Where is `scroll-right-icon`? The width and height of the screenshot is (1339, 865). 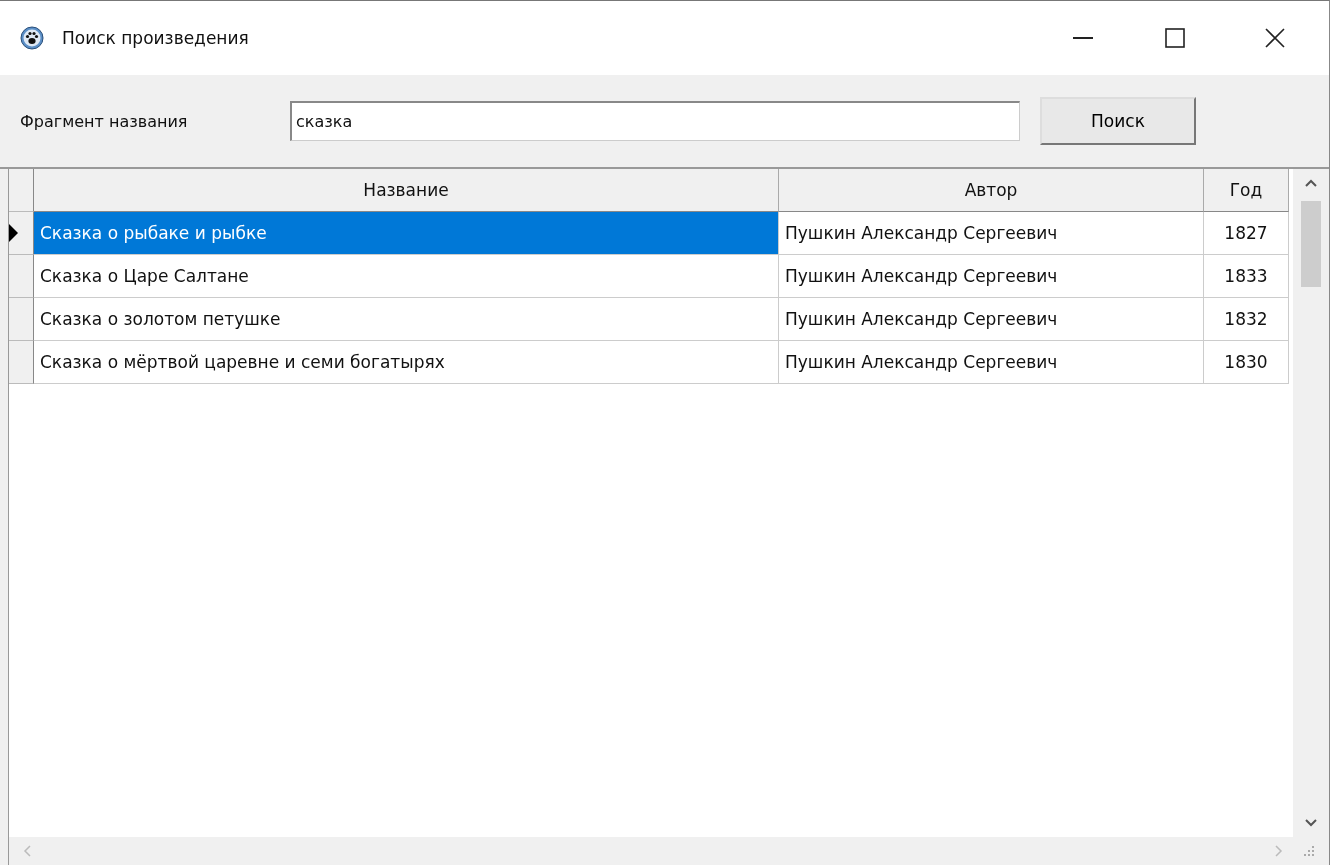
scroll-right-icon is located at coordinates (1279, 851).